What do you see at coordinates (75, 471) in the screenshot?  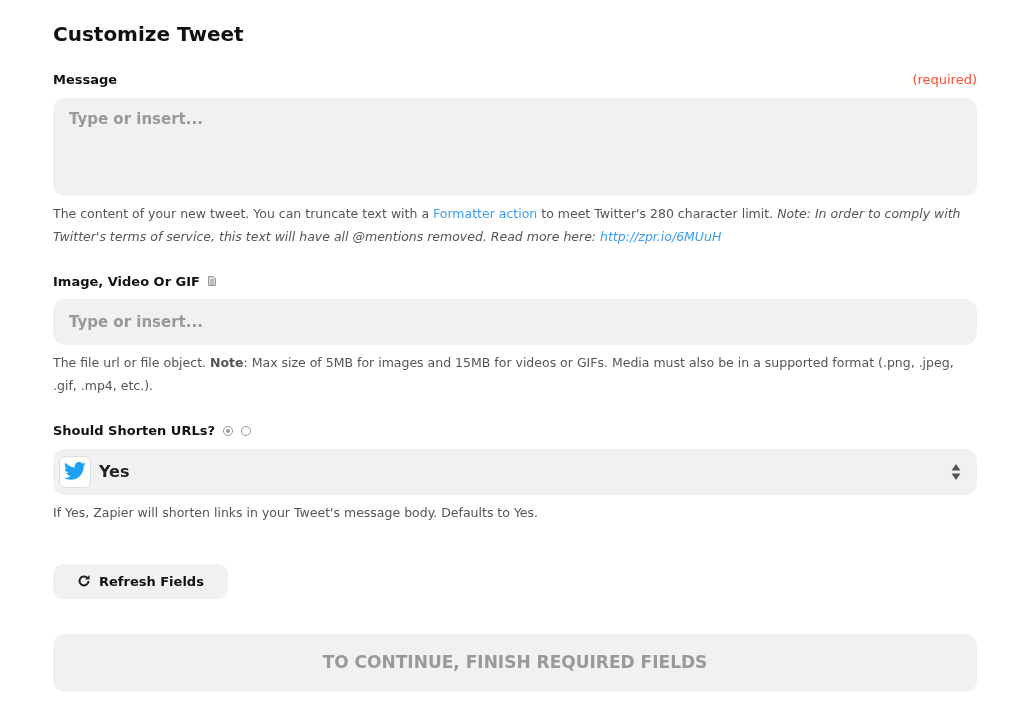 I see `bird-icon` at bounding box center [75, 471].